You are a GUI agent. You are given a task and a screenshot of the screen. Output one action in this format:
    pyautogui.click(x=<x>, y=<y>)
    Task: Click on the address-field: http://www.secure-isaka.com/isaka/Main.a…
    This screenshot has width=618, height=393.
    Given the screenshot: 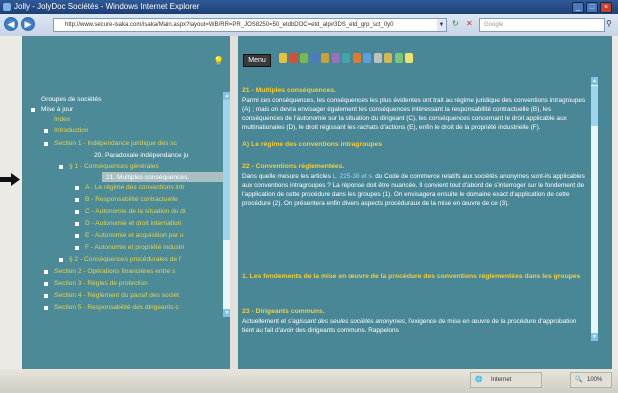 What is the action you would take?
    pyautogui.click(x=250, y=25)
    